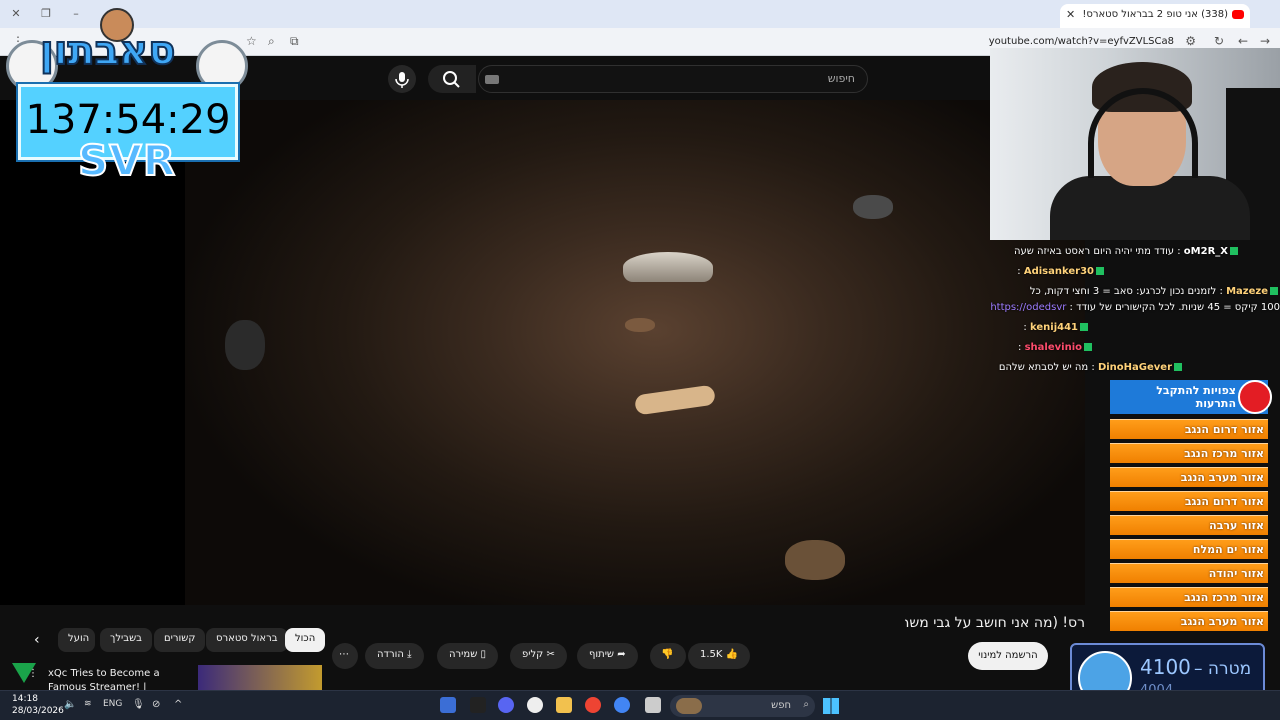 This screenshot has width=1280, height=720. What do you see at coordinates (1134, 367) in the screenshot?
I see `chat-user: DinoHaGever` at bounding box center [1134, 367].